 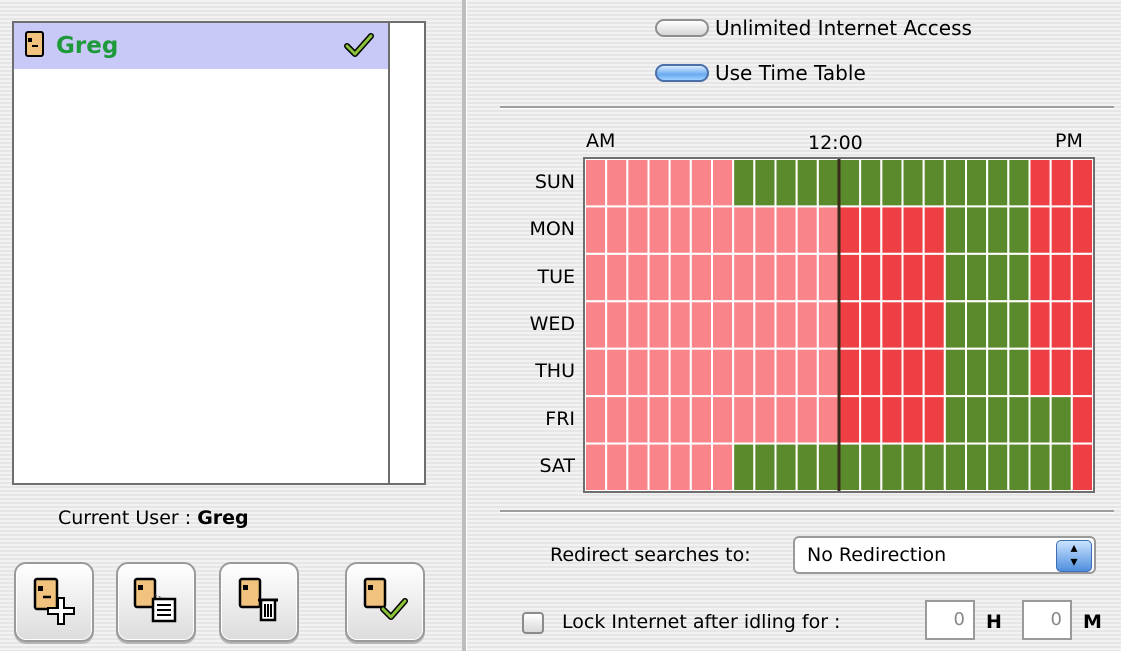 I want to click on duplicate-user-button, so click(x=156, y=602).